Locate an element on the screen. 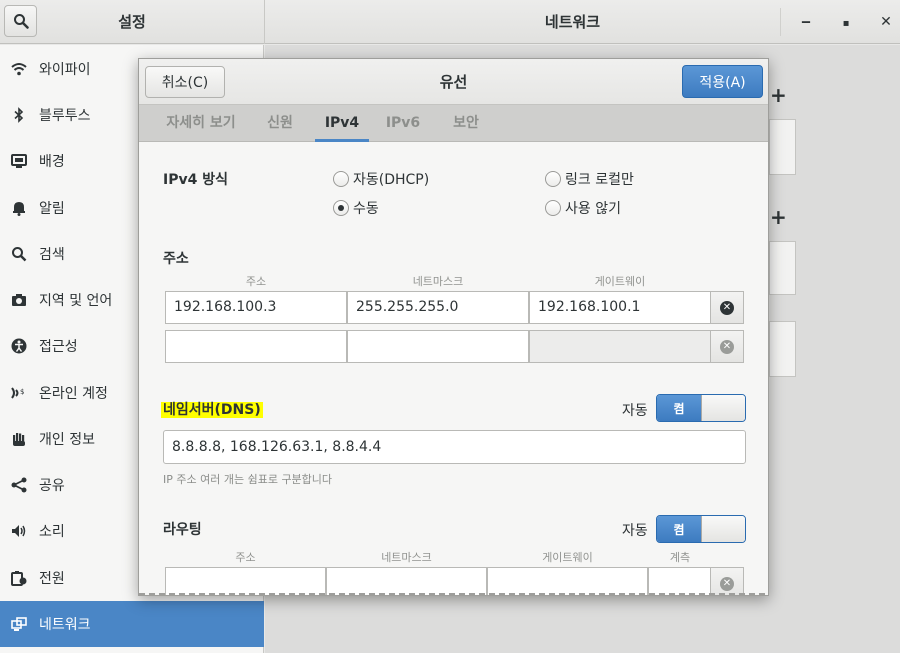 Image resolution: width=900 pixels, height=653 pixels. minimize-icon: ‒ is located at coordinates (806, 22).